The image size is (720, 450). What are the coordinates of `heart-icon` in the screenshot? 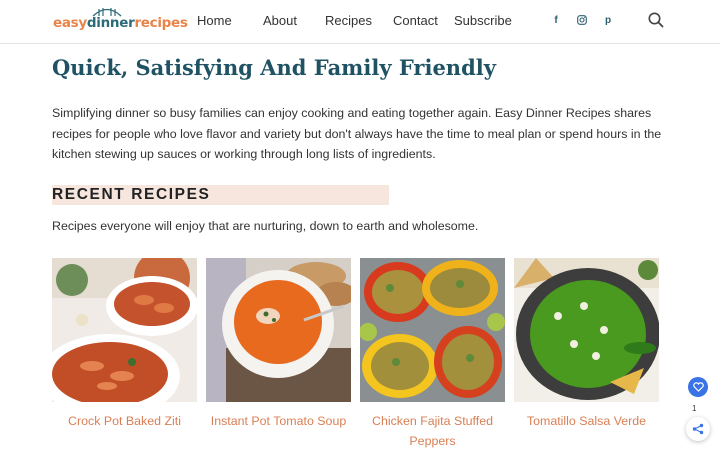 It's located at (698, 387).